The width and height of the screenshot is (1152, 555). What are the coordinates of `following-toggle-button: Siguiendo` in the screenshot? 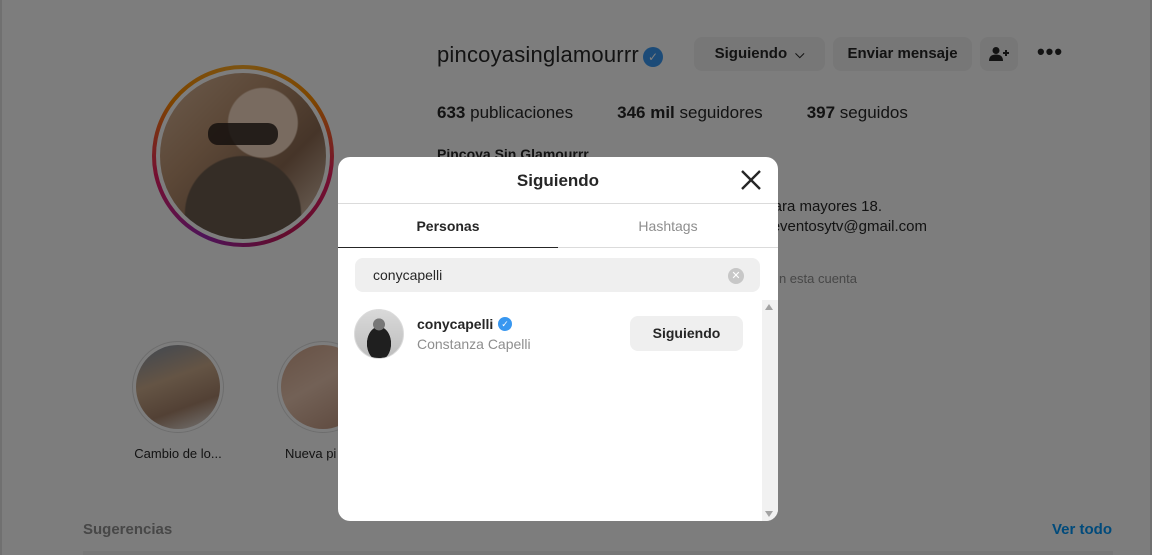 It's located at (686, 333).